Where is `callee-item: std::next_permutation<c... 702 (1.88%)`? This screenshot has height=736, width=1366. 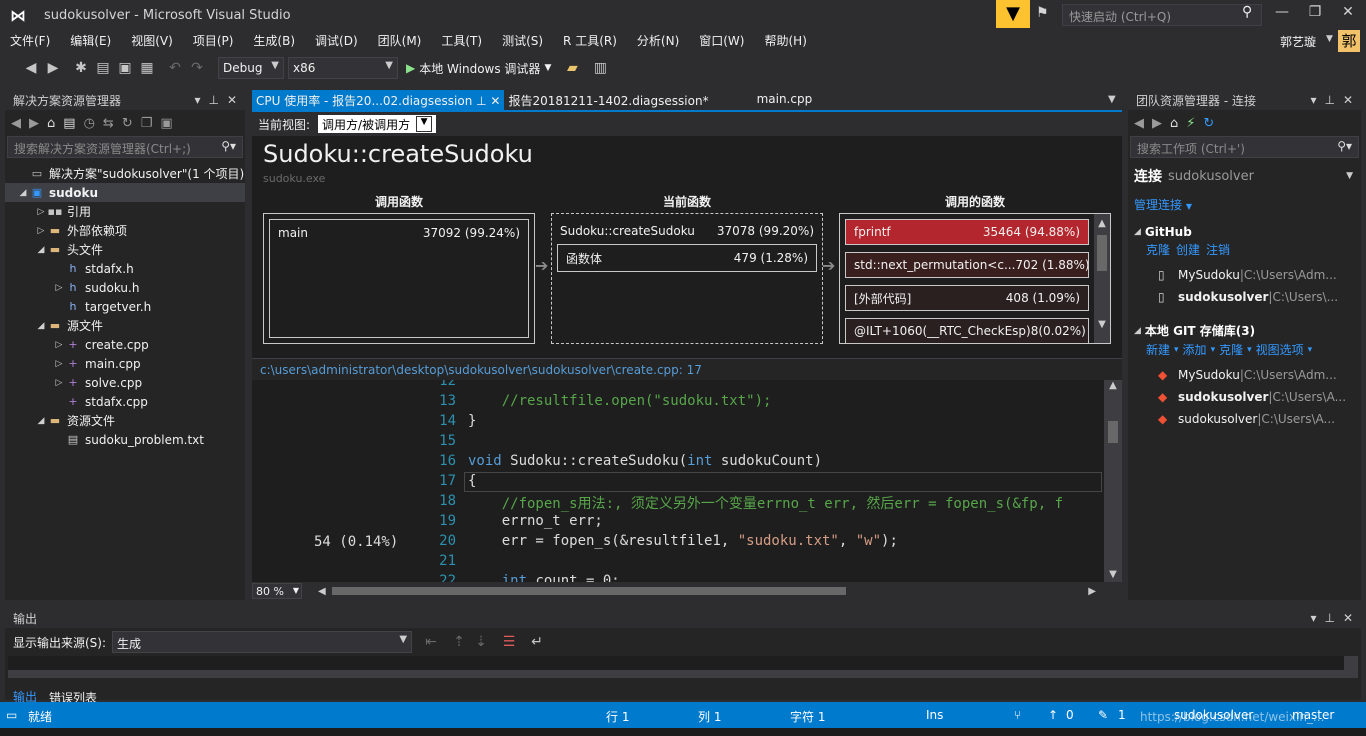 callee-item: std::next_permutation<c... 702 (1.88%) is located at coordinates (967, 265).